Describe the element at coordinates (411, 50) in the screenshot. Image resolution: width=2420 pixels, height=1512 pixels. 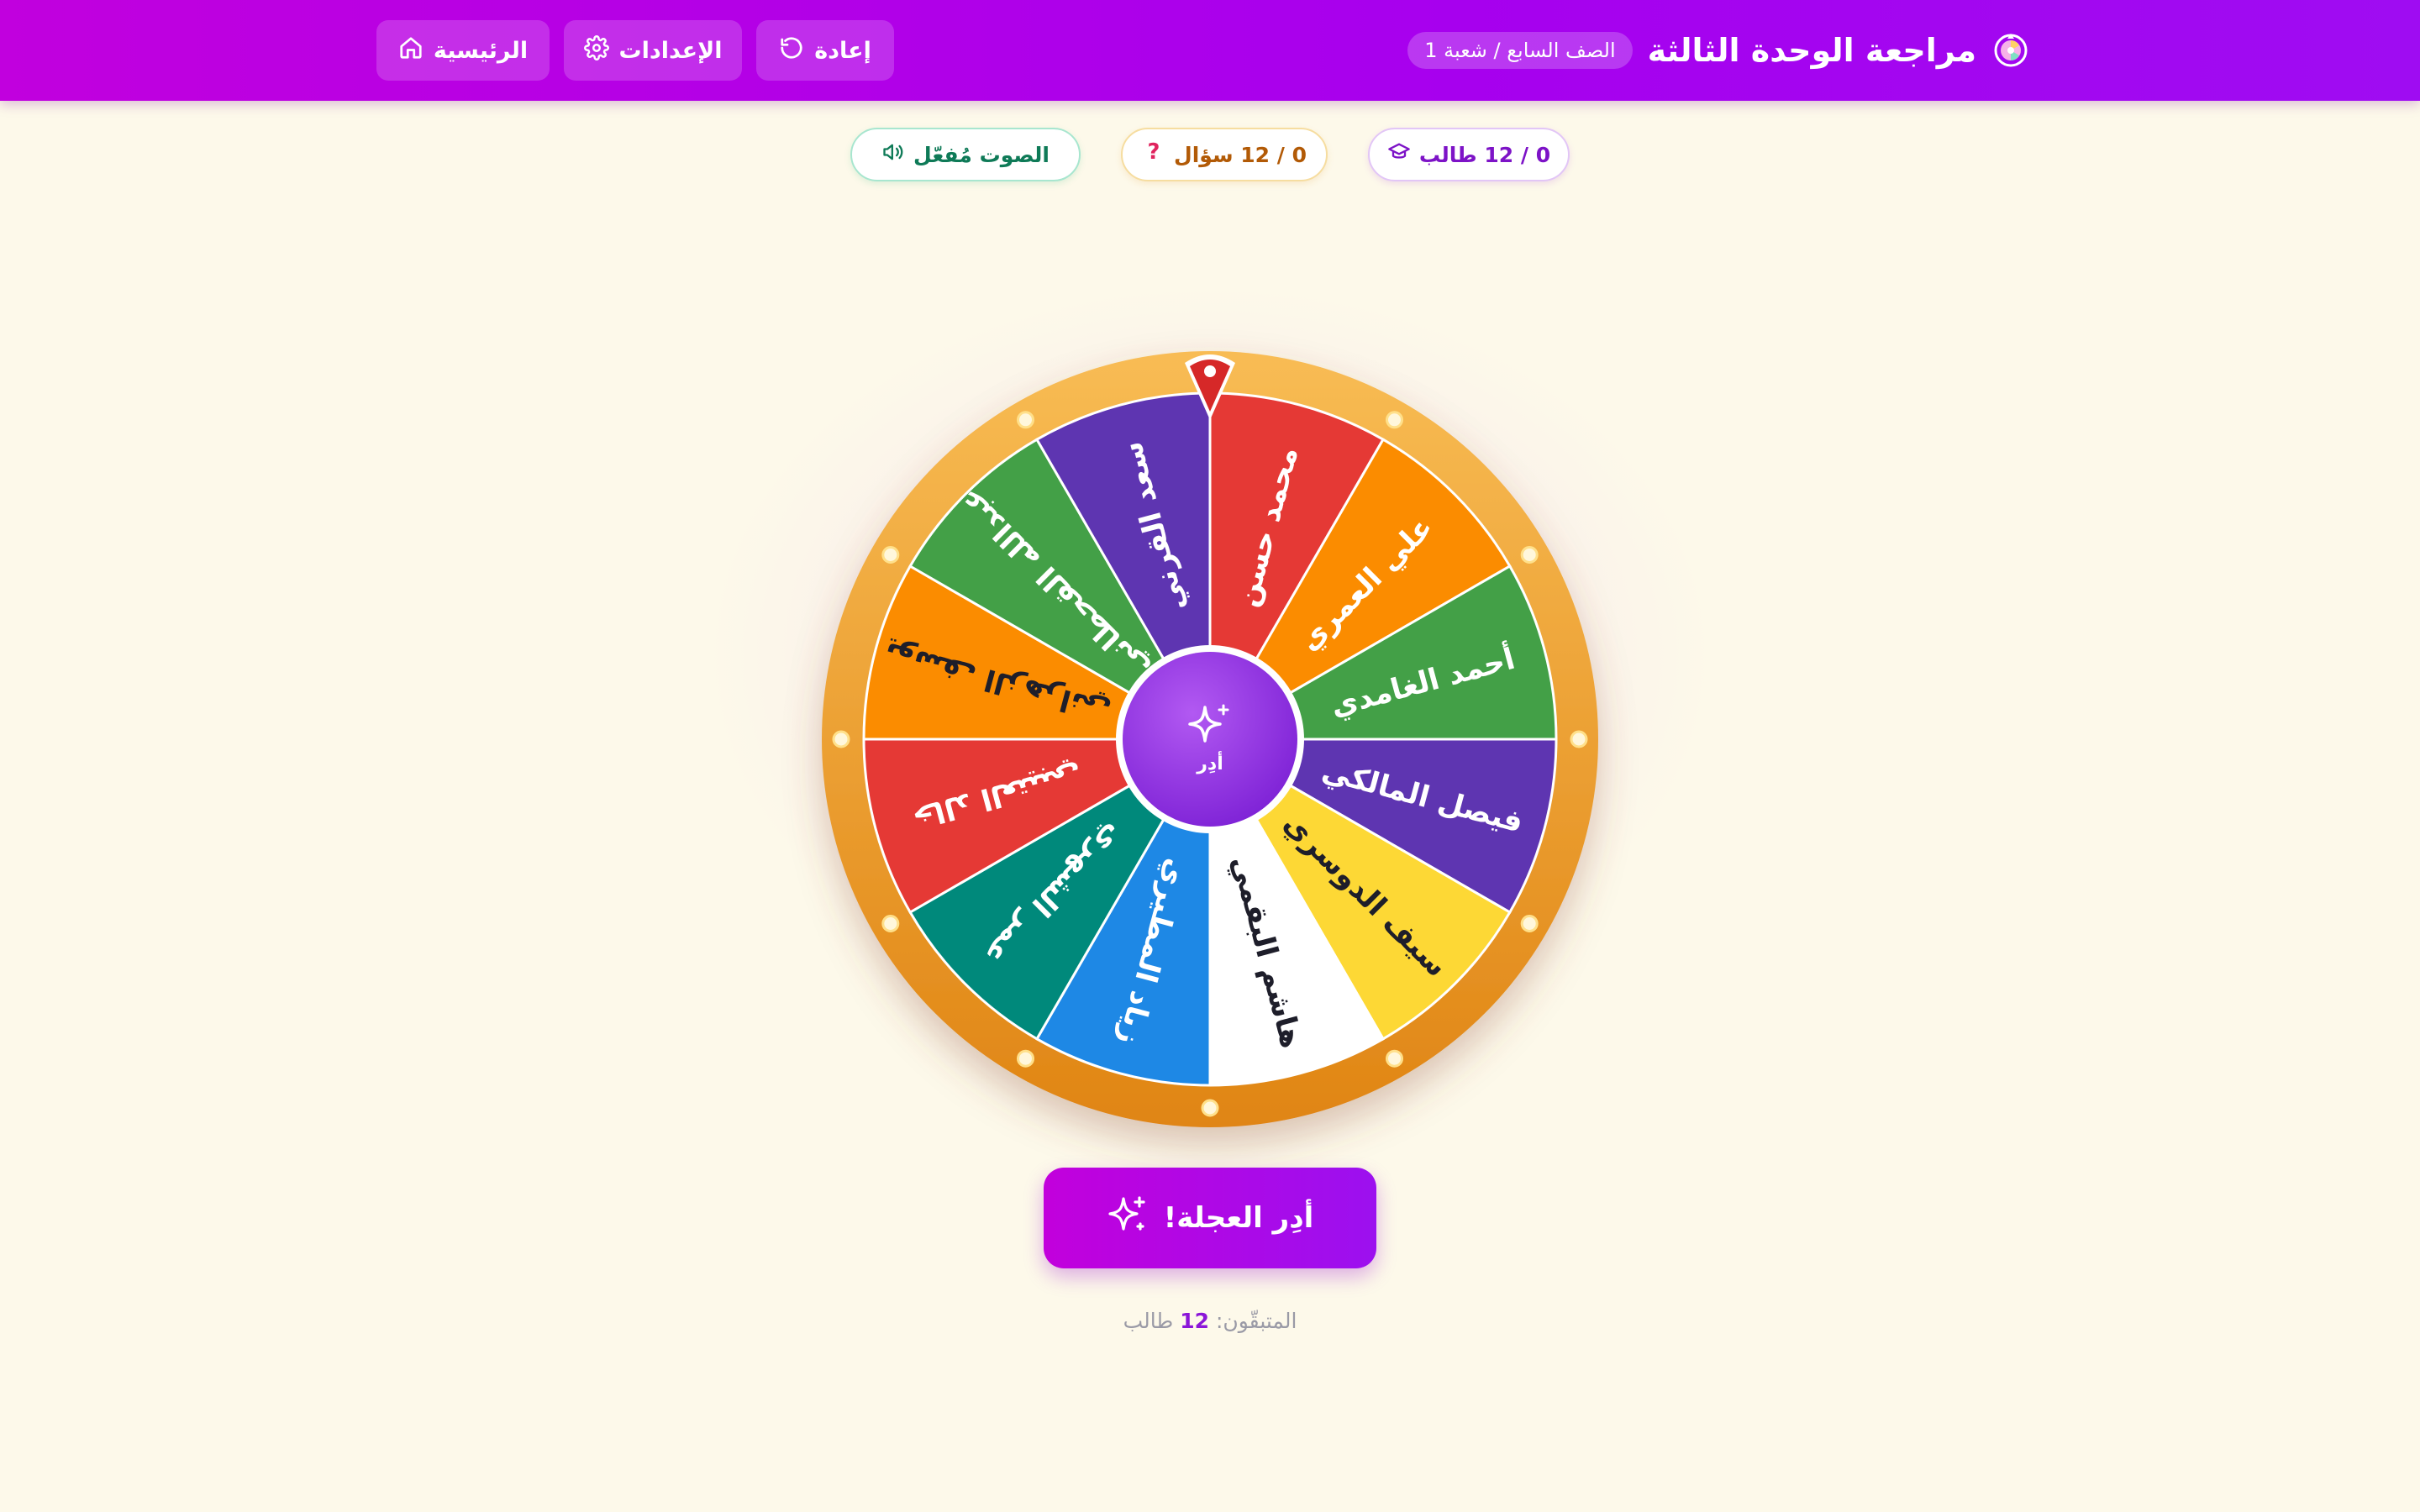
I see `home-icon` at that location.